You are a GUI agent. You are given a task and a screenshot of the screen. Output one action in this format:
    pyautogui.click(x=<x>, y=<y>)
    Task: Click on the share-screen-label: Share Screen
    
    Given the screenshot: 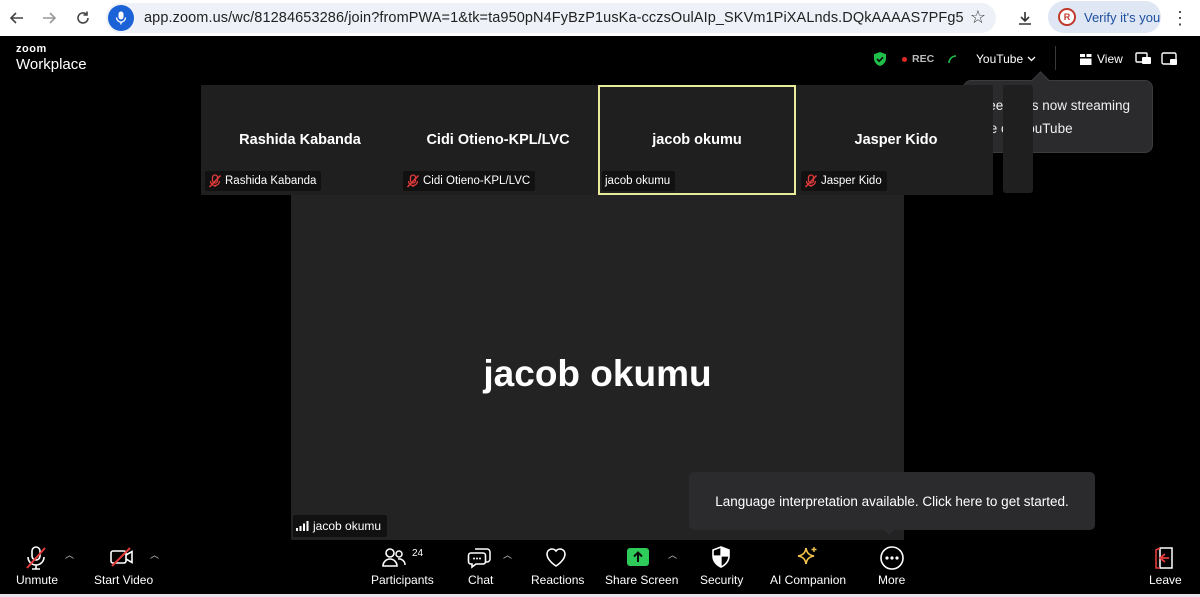 What is the action you would take?
    pyautogui.click(x=642, y=580)
    